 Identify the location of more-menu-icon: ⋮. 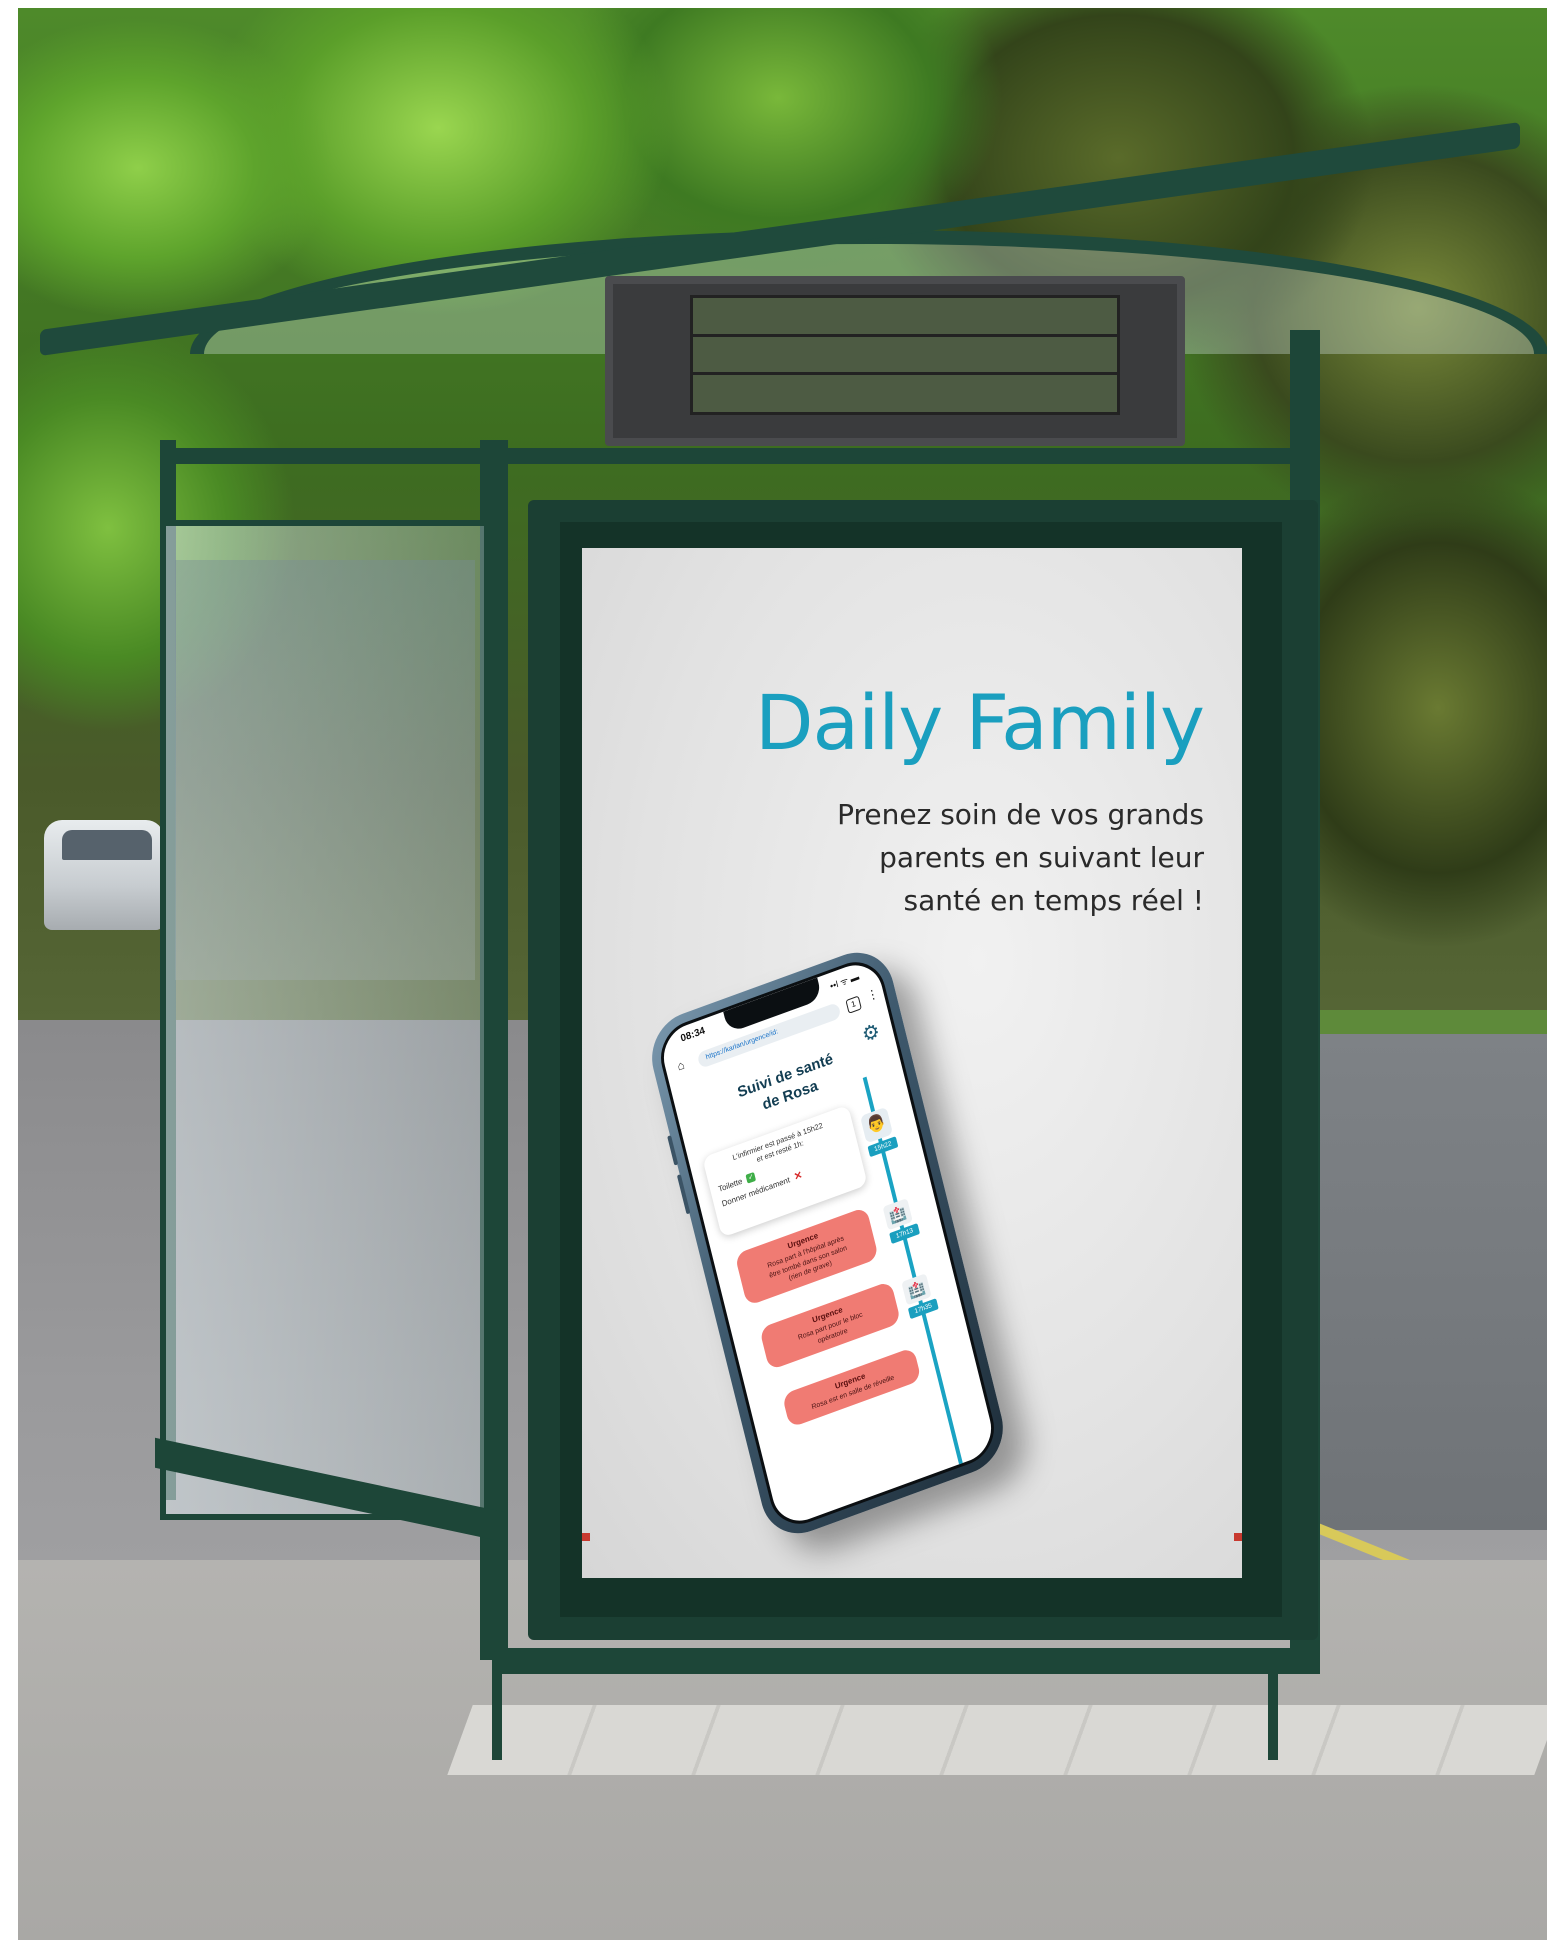
(872, 995).